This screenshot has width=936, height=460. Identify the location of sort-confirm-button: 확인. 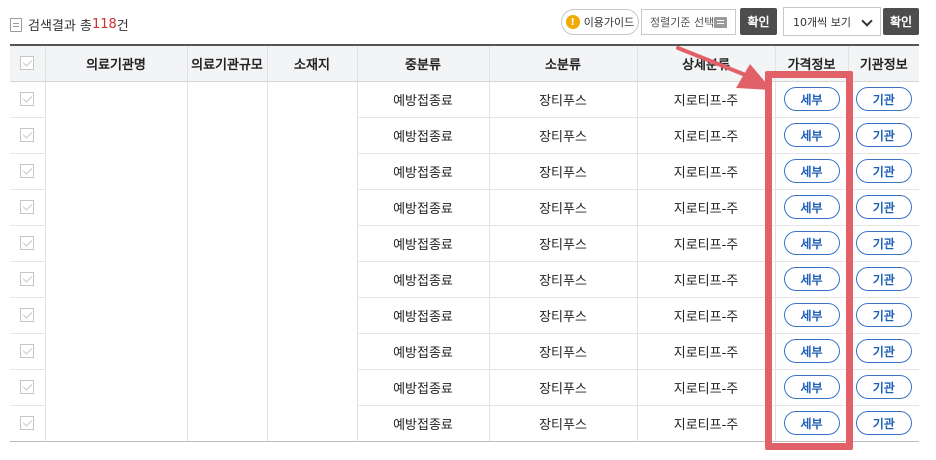
(758, 21).